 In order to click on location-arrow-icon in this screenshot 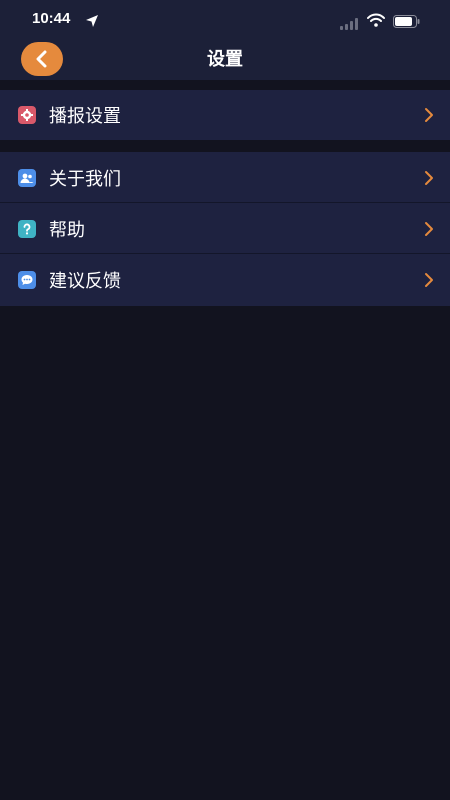, I will do `click(92, 20)`.